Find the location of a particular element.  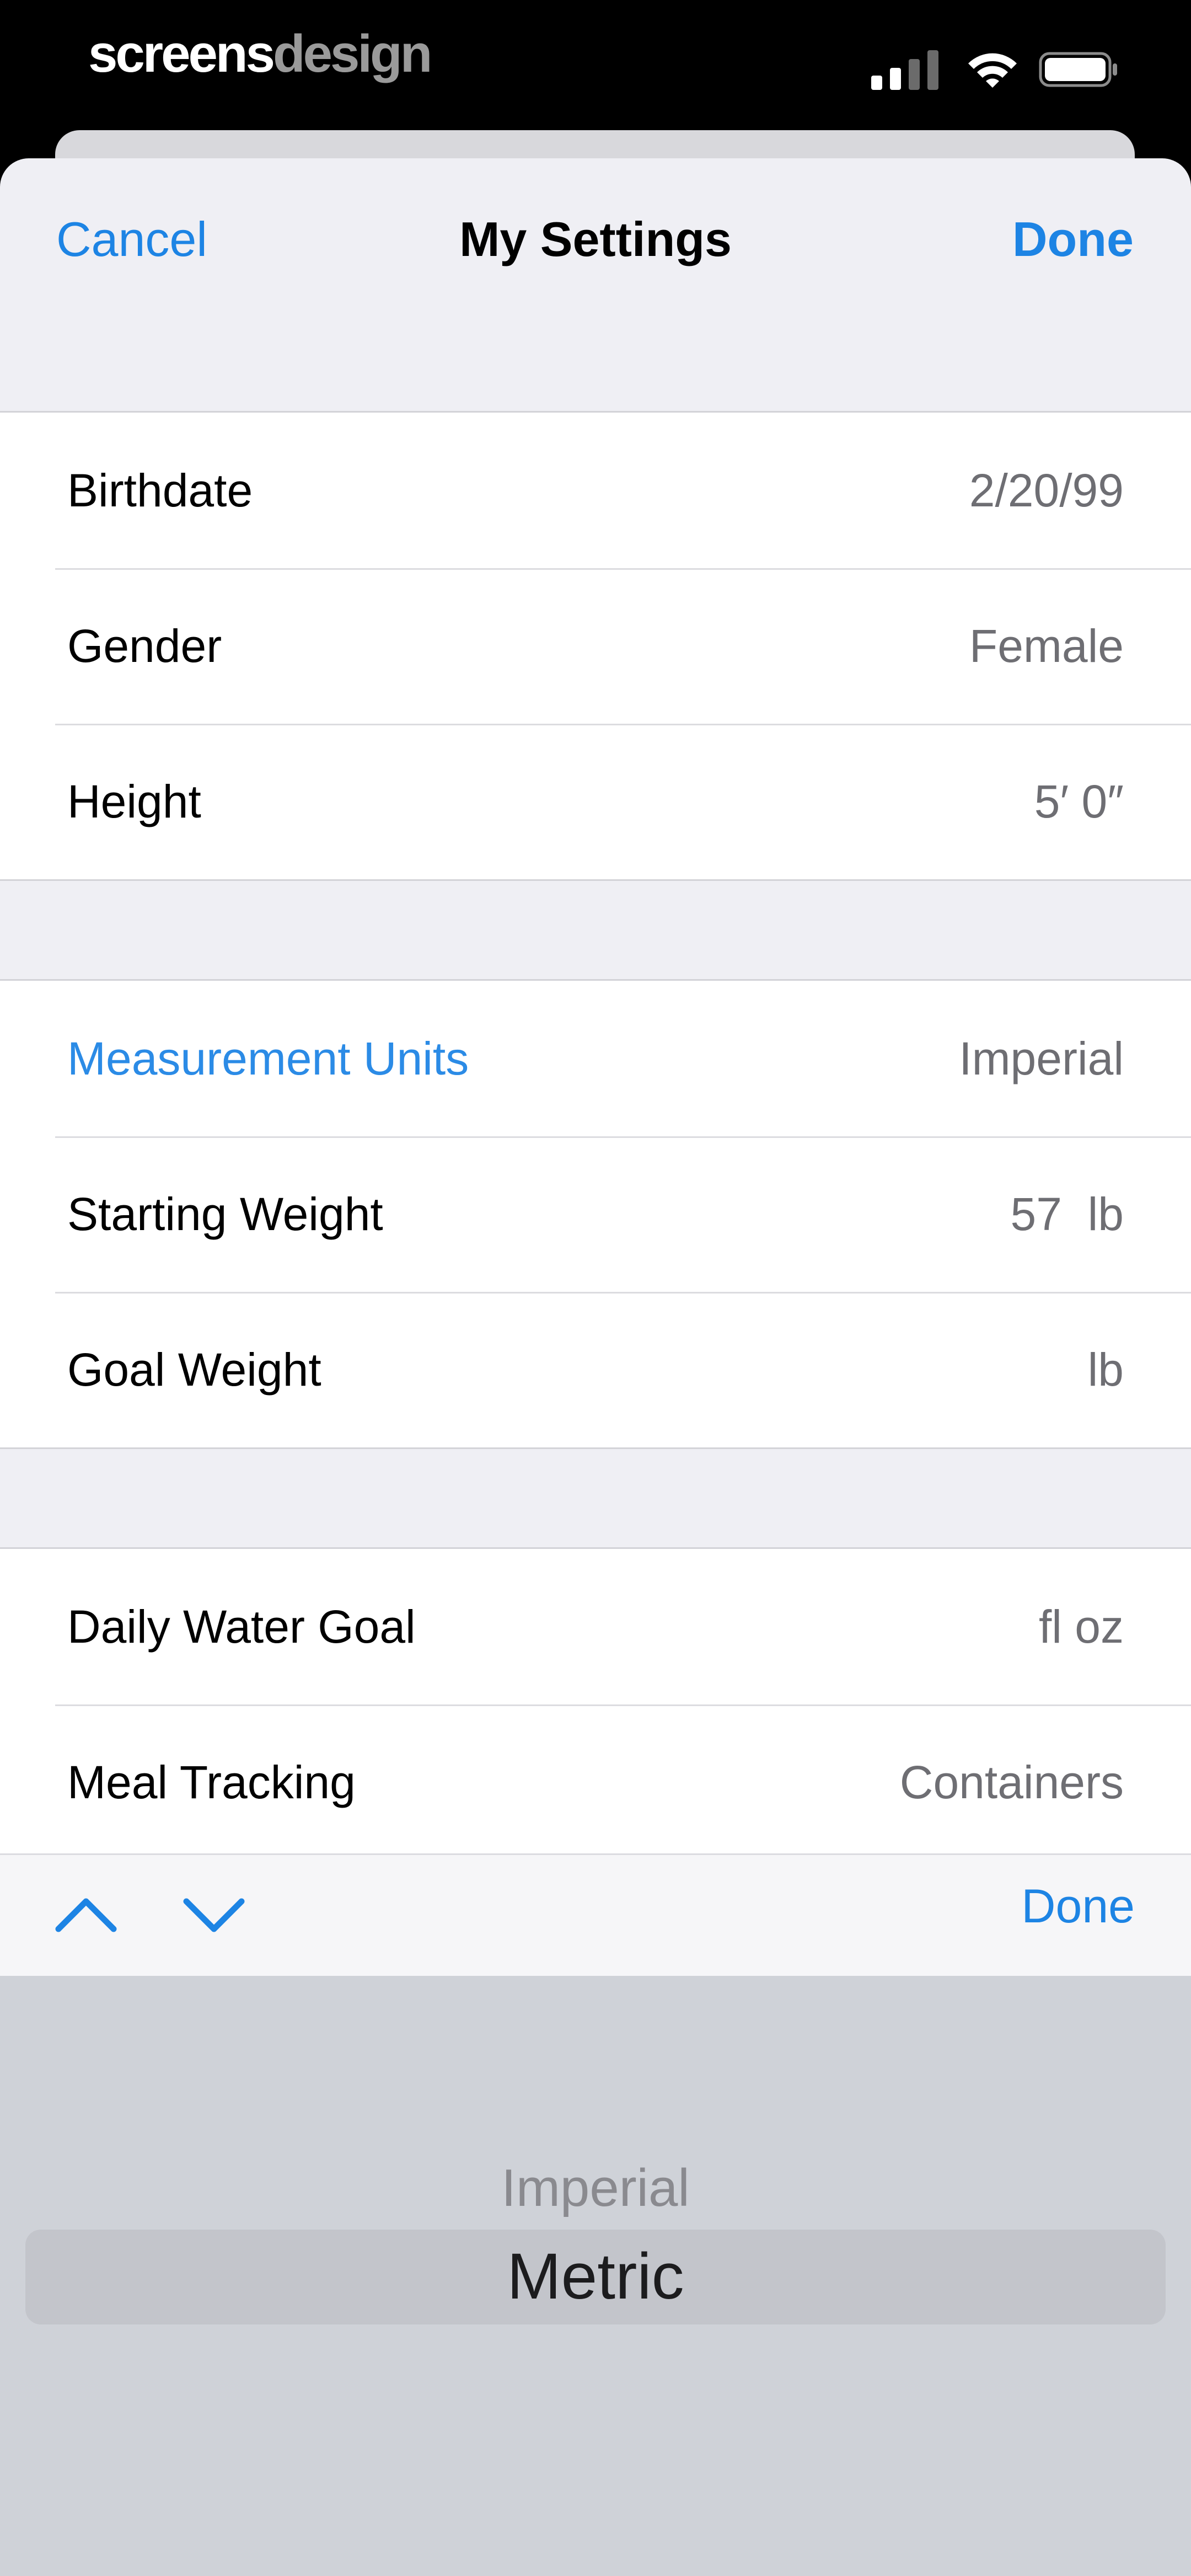

starting-weight-row: Starting Weight 57 lb is located at coordinates (595, 1214).